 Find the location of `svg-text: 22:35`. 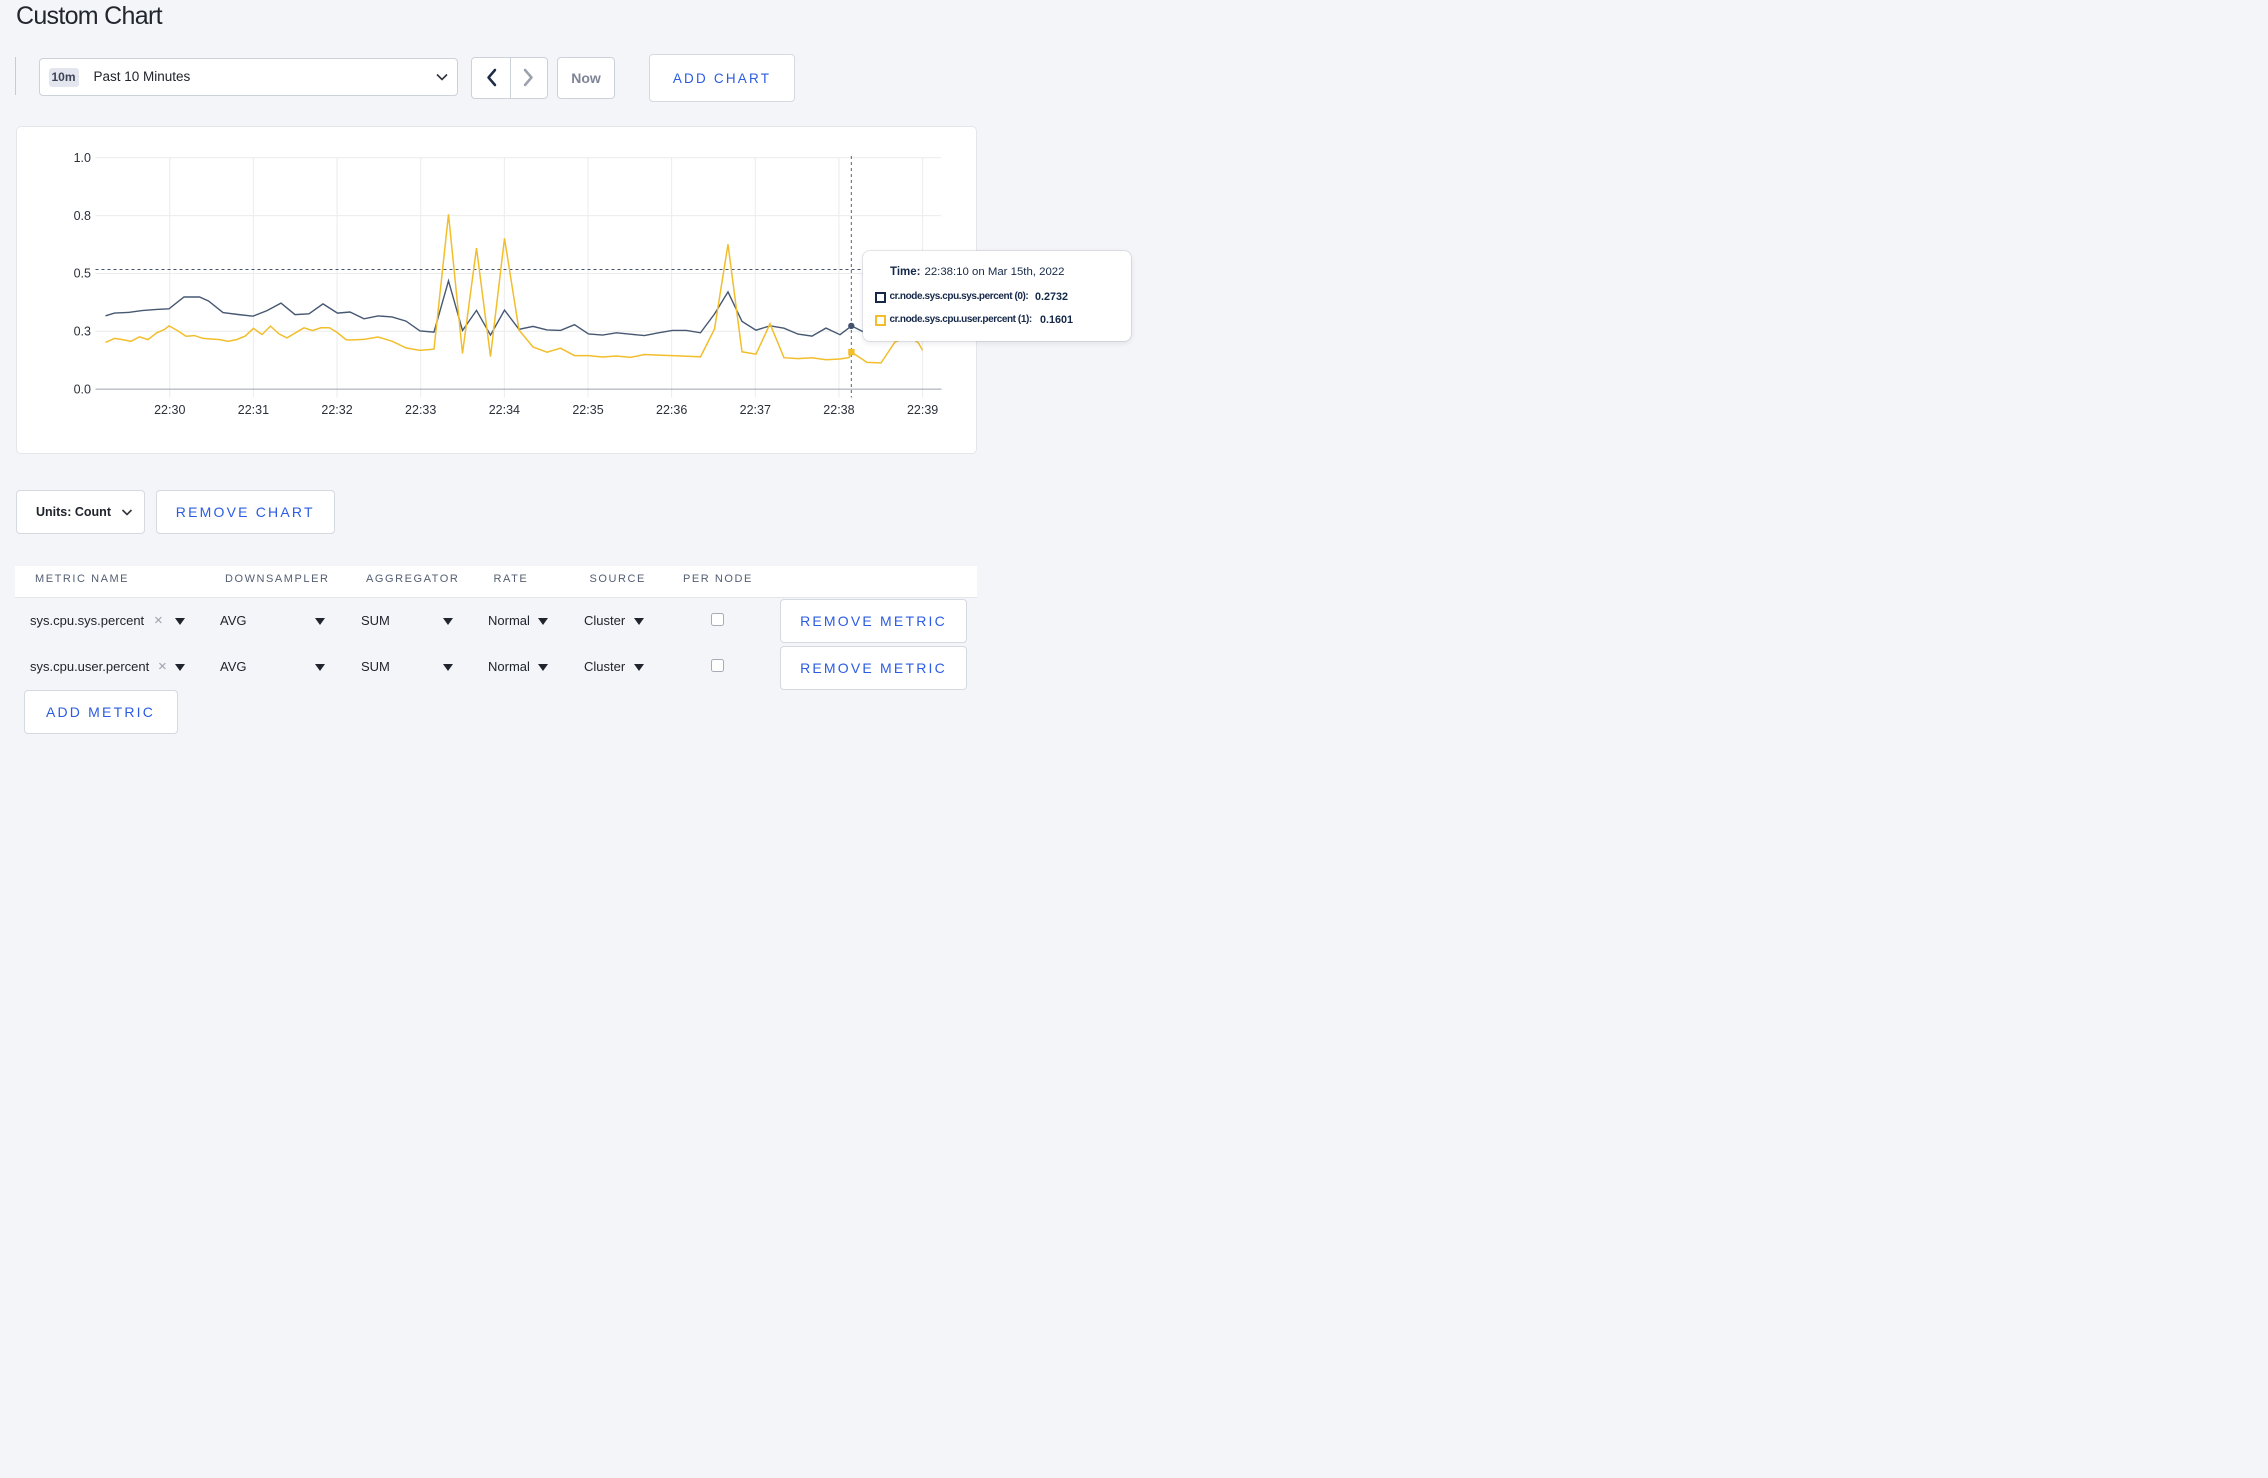

svg-text: 22:35 is located at coordinates (587, 410).